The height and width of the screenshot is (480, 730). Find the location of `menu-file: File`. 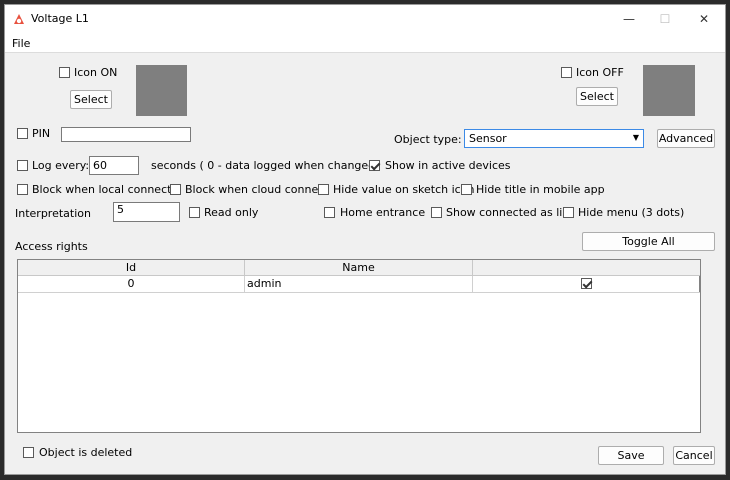

menu-file: File is located at coordinates (21, 43).